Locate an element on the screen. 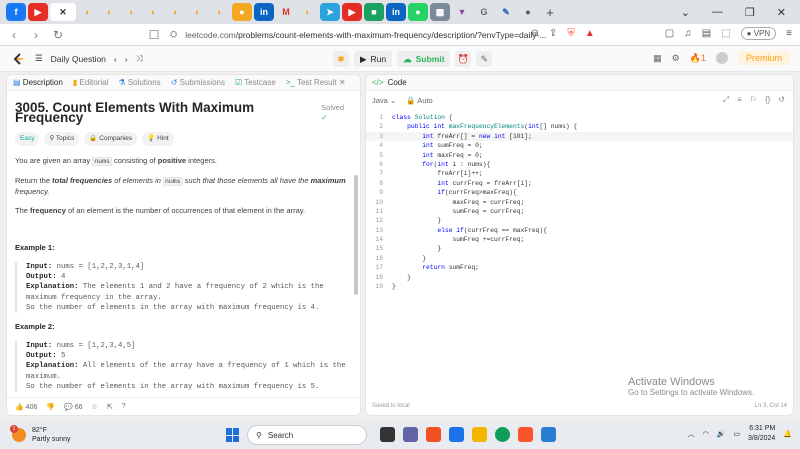 The width and height of the screenshot is (800, 449). close-tab-icon: ✕ is located at coordinates (342, 82).